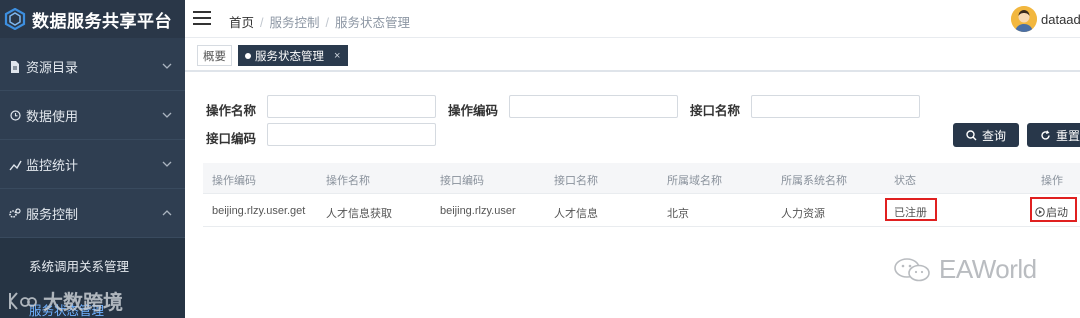 The height and width of the screenshot is (318, 1080). What do you see at coordinates (1052, 181) in the screenshot?
I see `column-header: 操作` at bounding box center [1052, 181].